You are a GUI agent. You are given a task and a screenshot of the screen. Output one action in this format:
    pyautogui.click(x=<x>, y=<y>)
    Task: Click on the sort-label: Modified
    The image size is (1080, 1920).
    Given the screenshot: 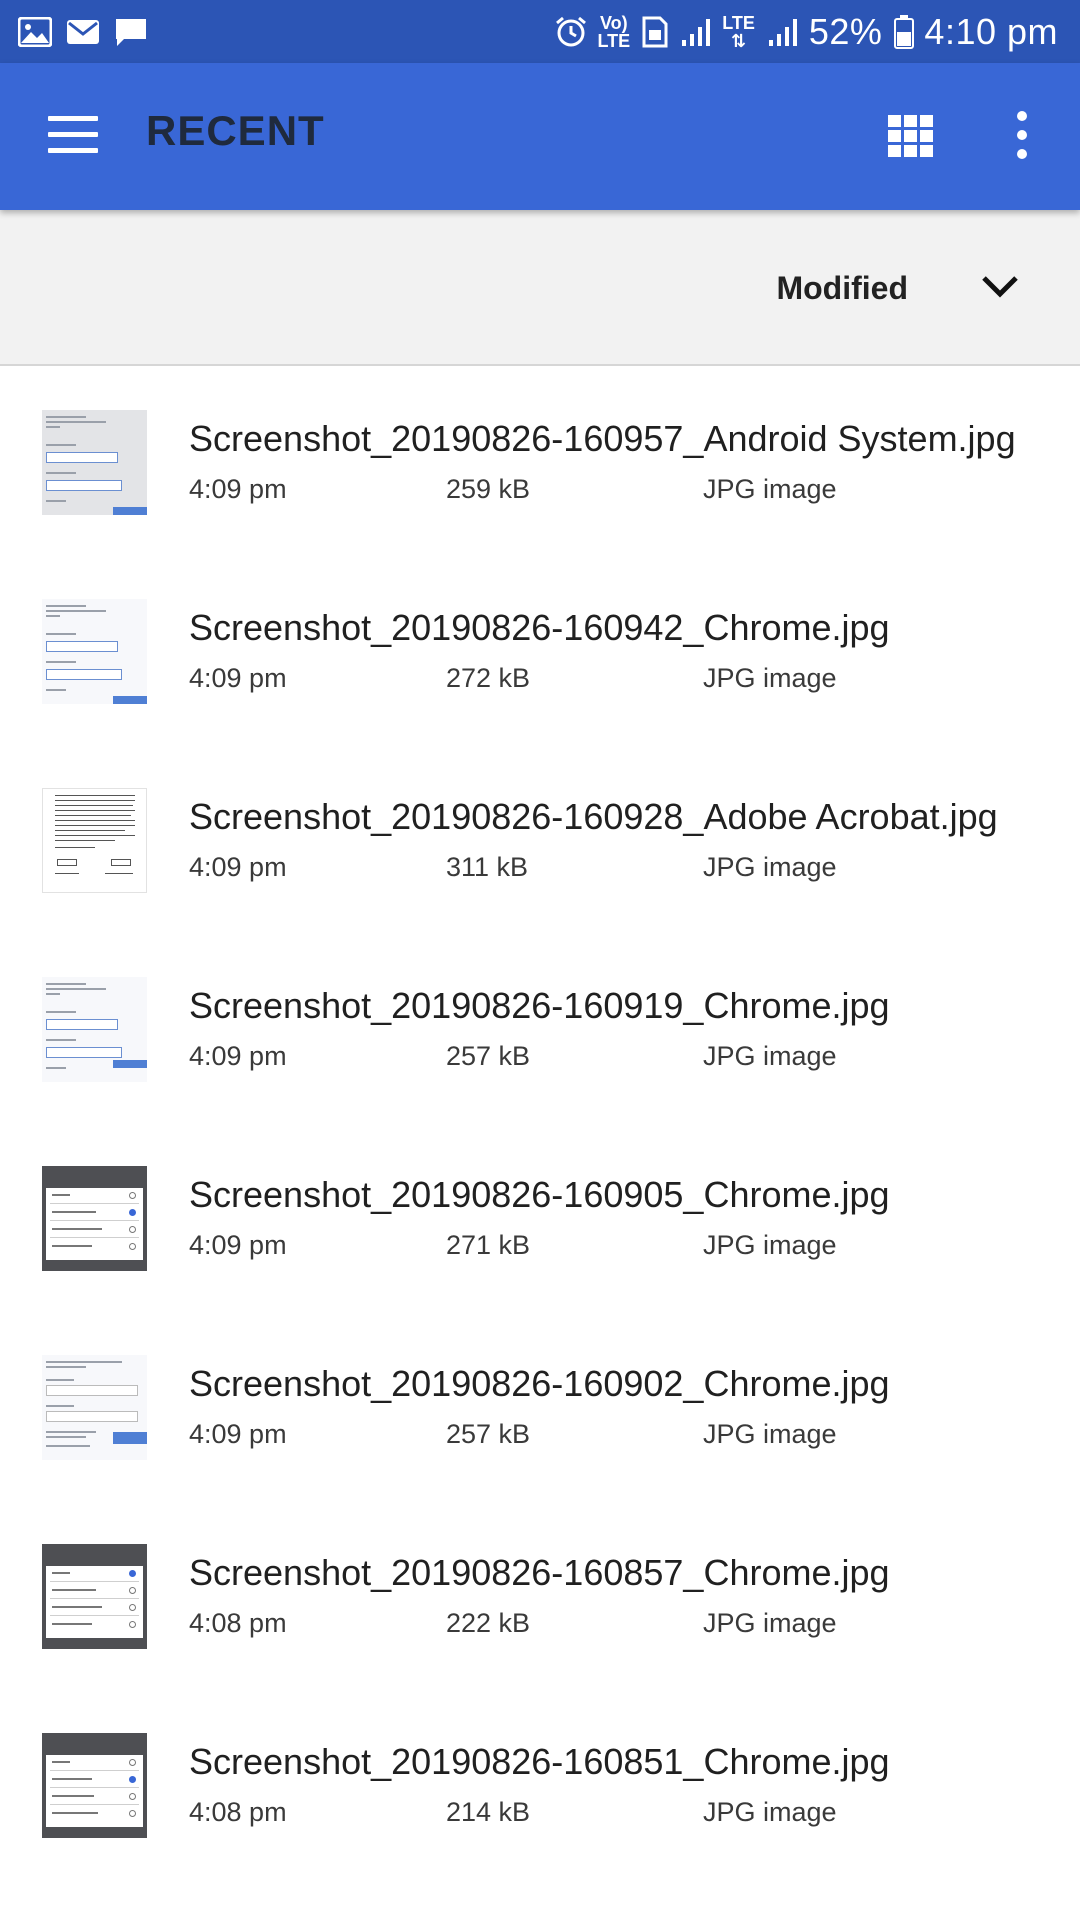 What is the action you would take?
    pyautogui.click(x=842, y=288)
    